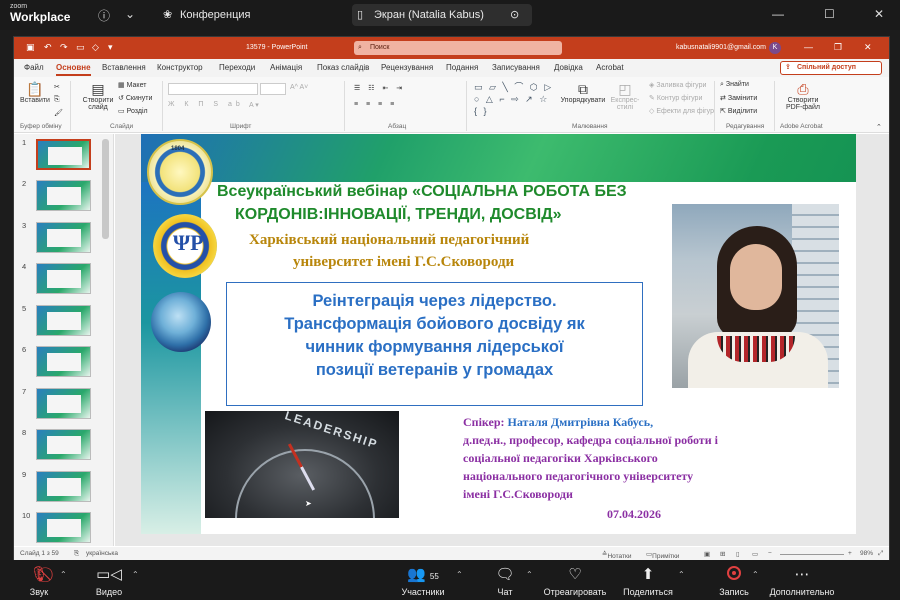  Describe the element at coordinates (39, 581) in the screenshot. I see `mute-button: 🎙︎⃠ Звук` at that location.